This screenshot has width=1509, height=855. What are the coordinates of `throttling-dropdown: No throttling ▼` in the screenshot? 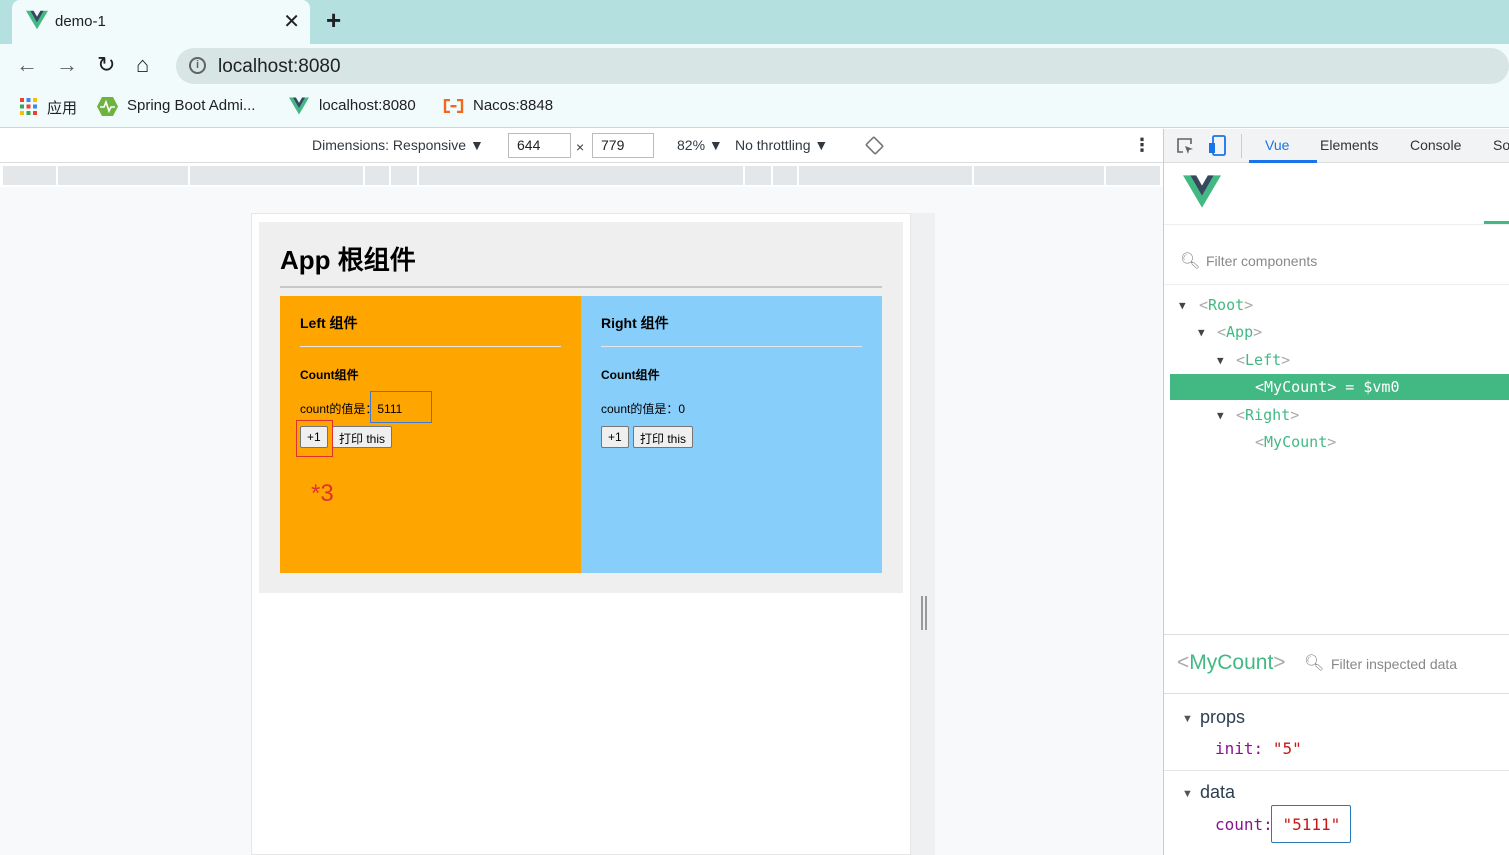 It's located at (781, 145).